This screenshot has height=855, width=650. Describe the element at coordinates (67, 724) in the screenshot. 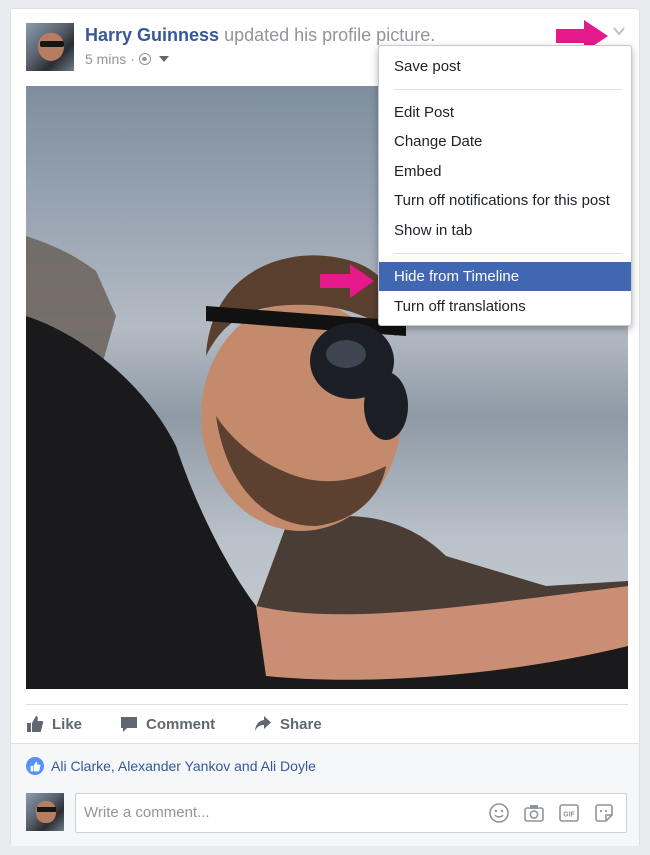

I see `like-label: Like` at that location.